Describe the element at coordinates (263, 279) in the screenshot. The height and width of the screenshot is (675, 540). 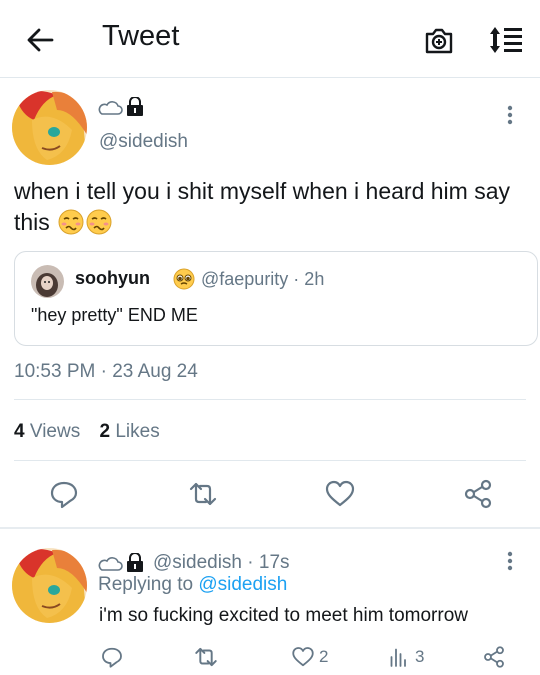
I see `quoted-handle-time: @faepurity · 2h` at that location.